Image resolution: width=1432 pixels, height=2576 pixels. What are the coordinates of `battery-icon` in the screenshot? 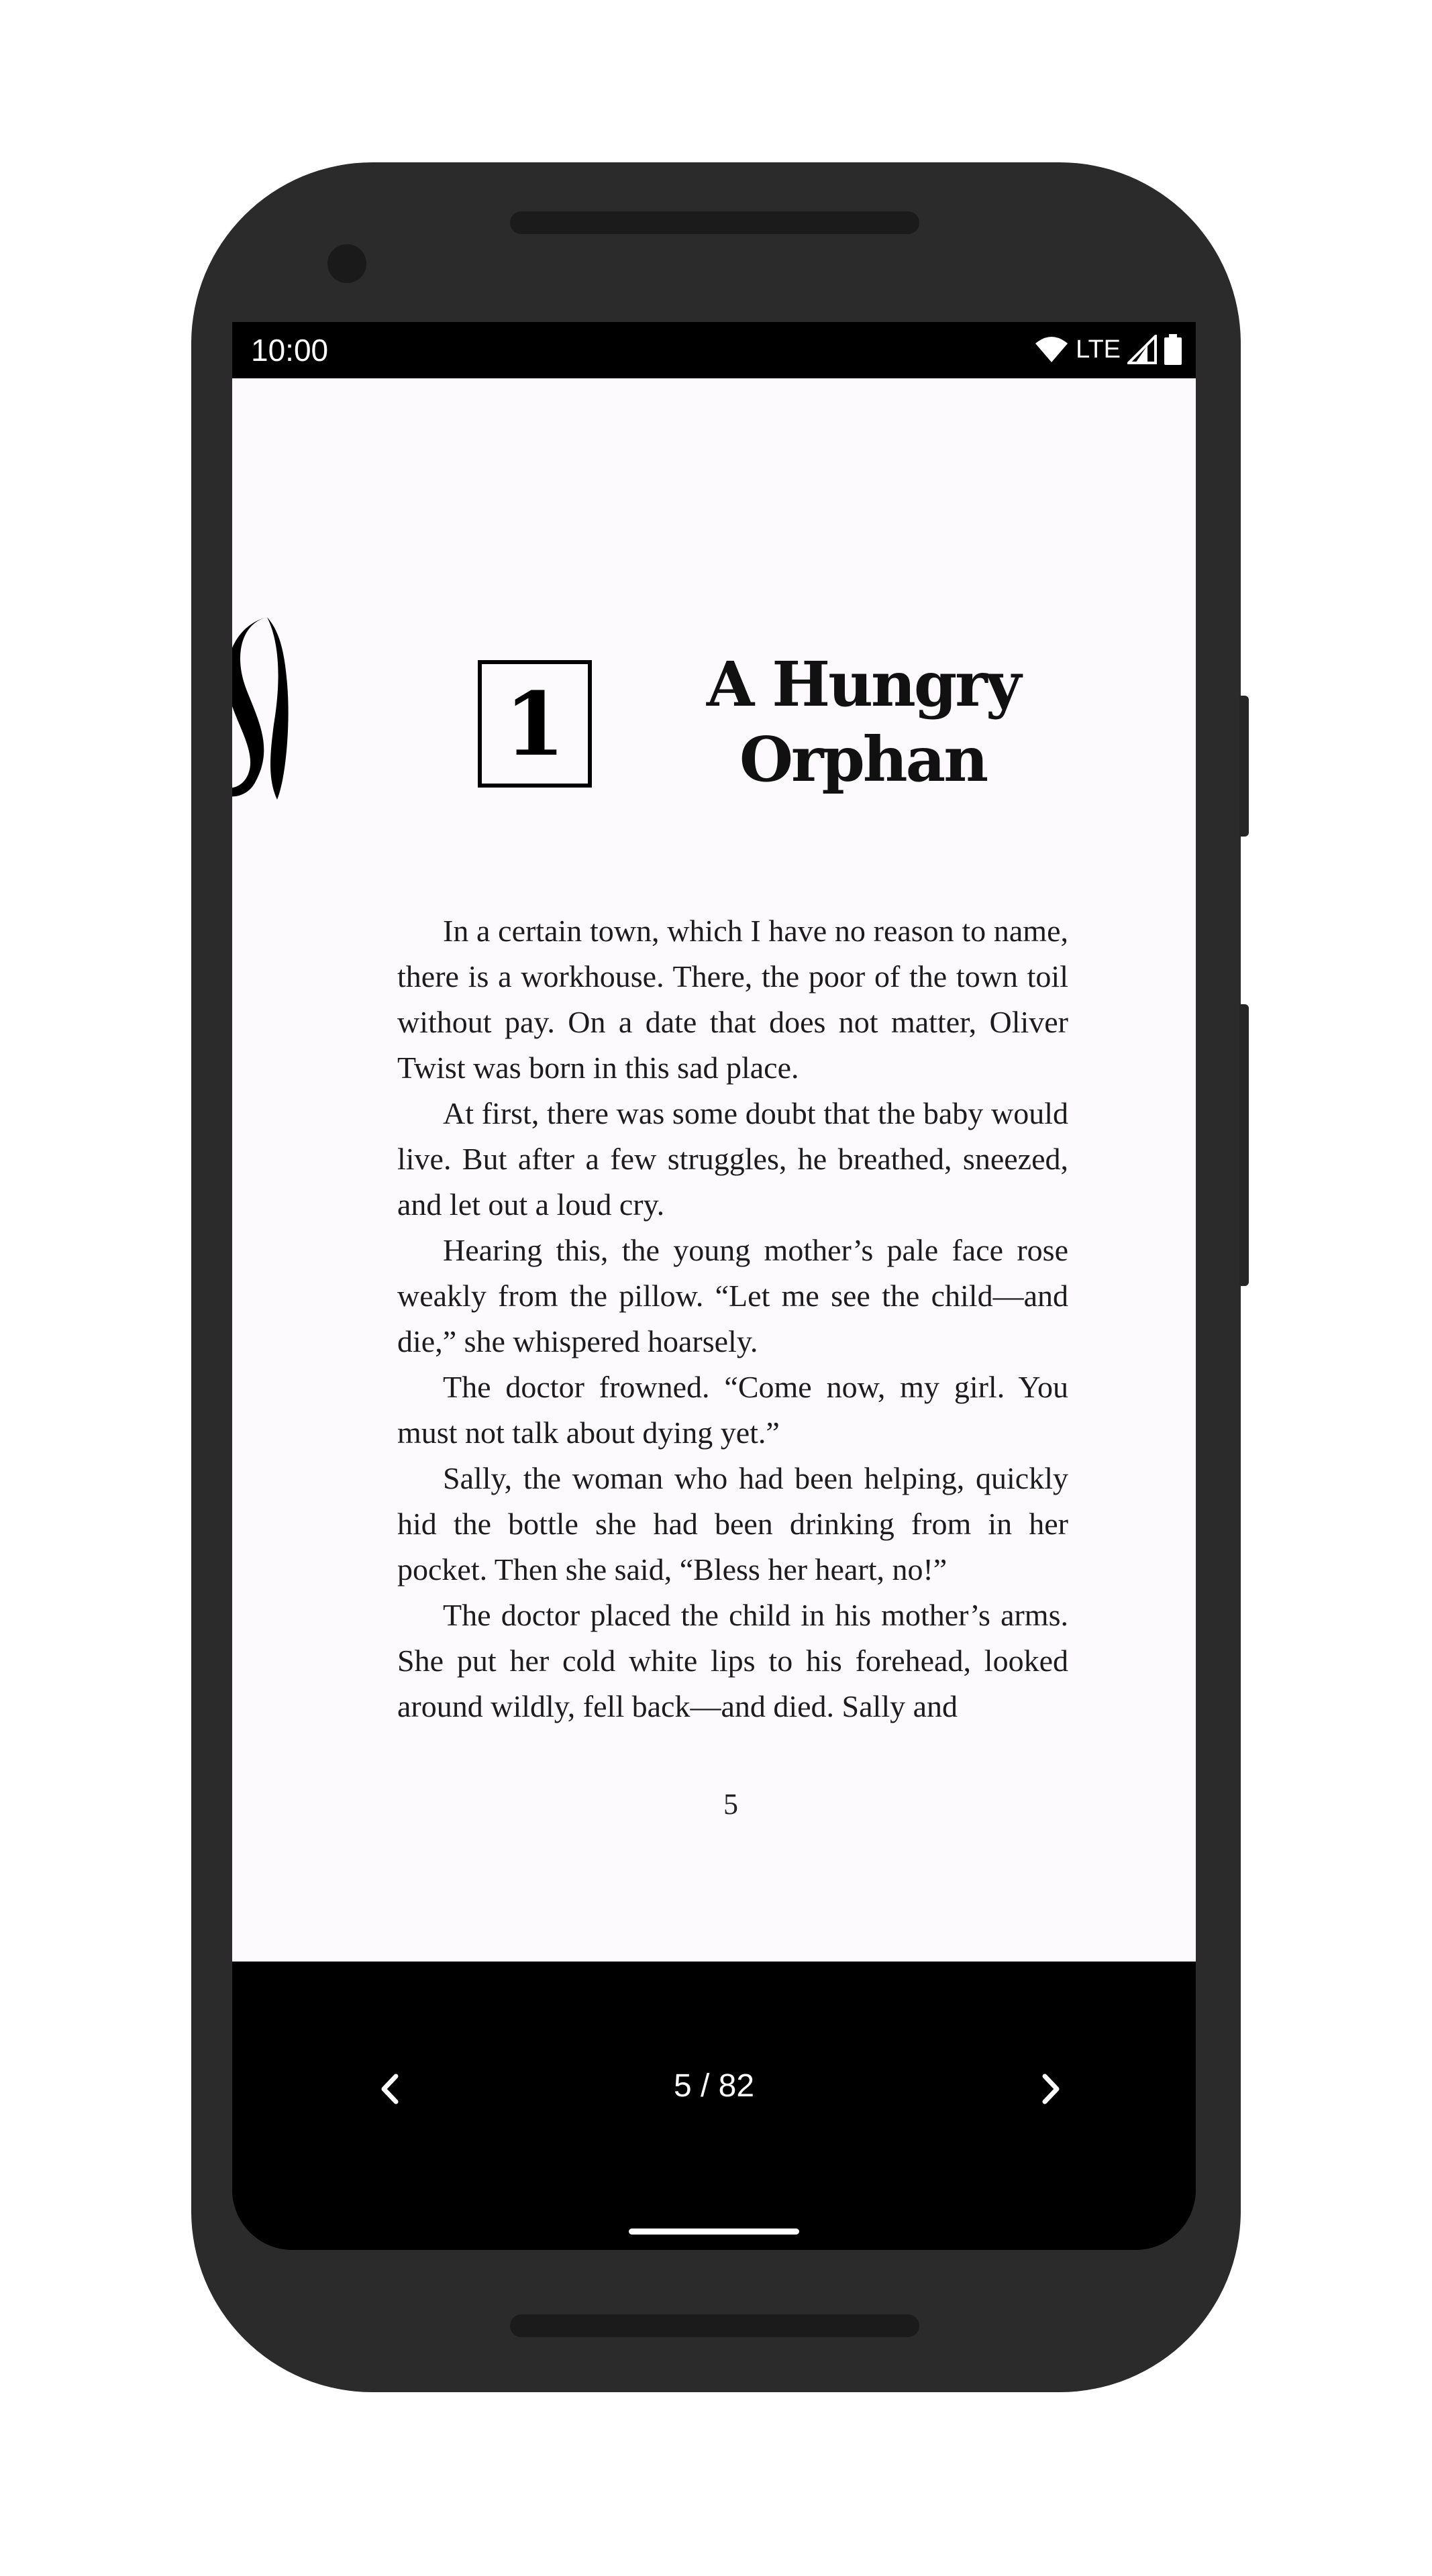 It's located at (1173, 349).